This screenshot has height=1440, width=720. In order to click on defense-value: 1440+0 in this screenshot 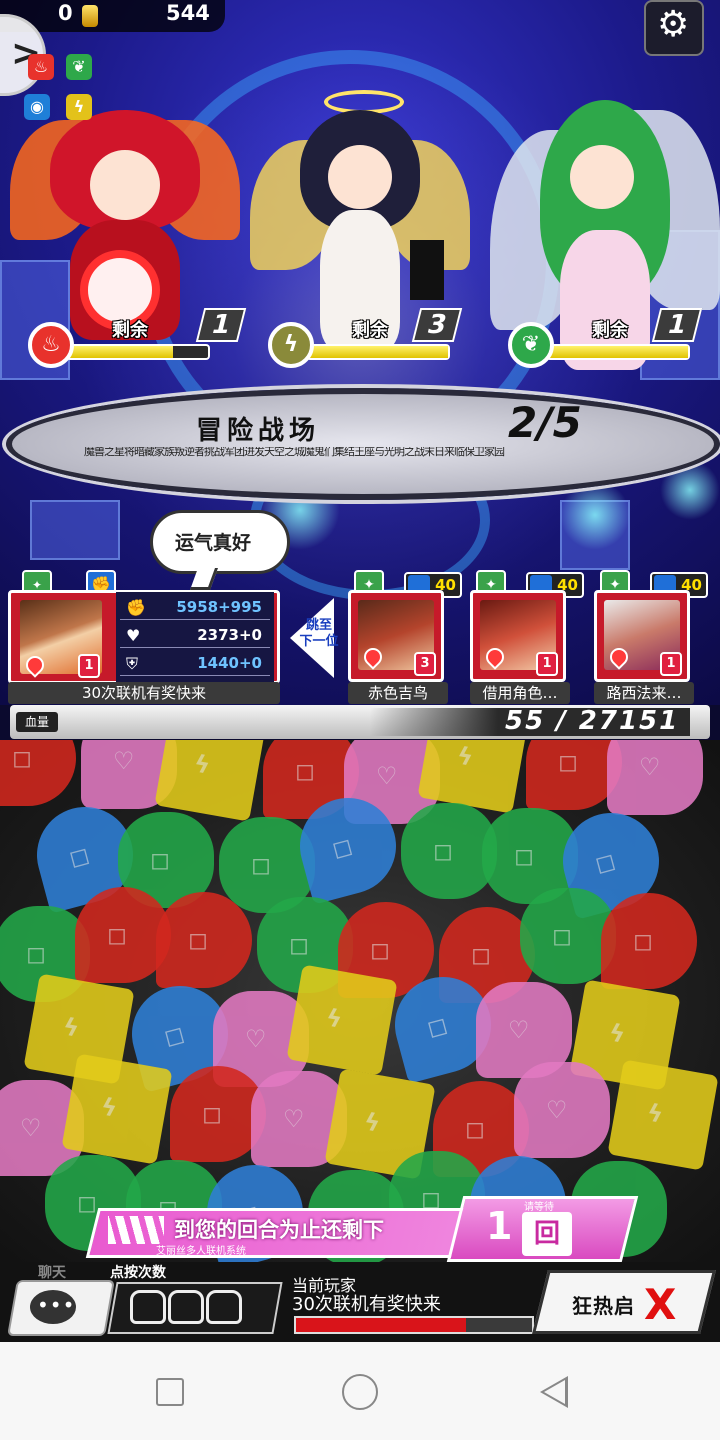, I will do `click(229, 663)`.